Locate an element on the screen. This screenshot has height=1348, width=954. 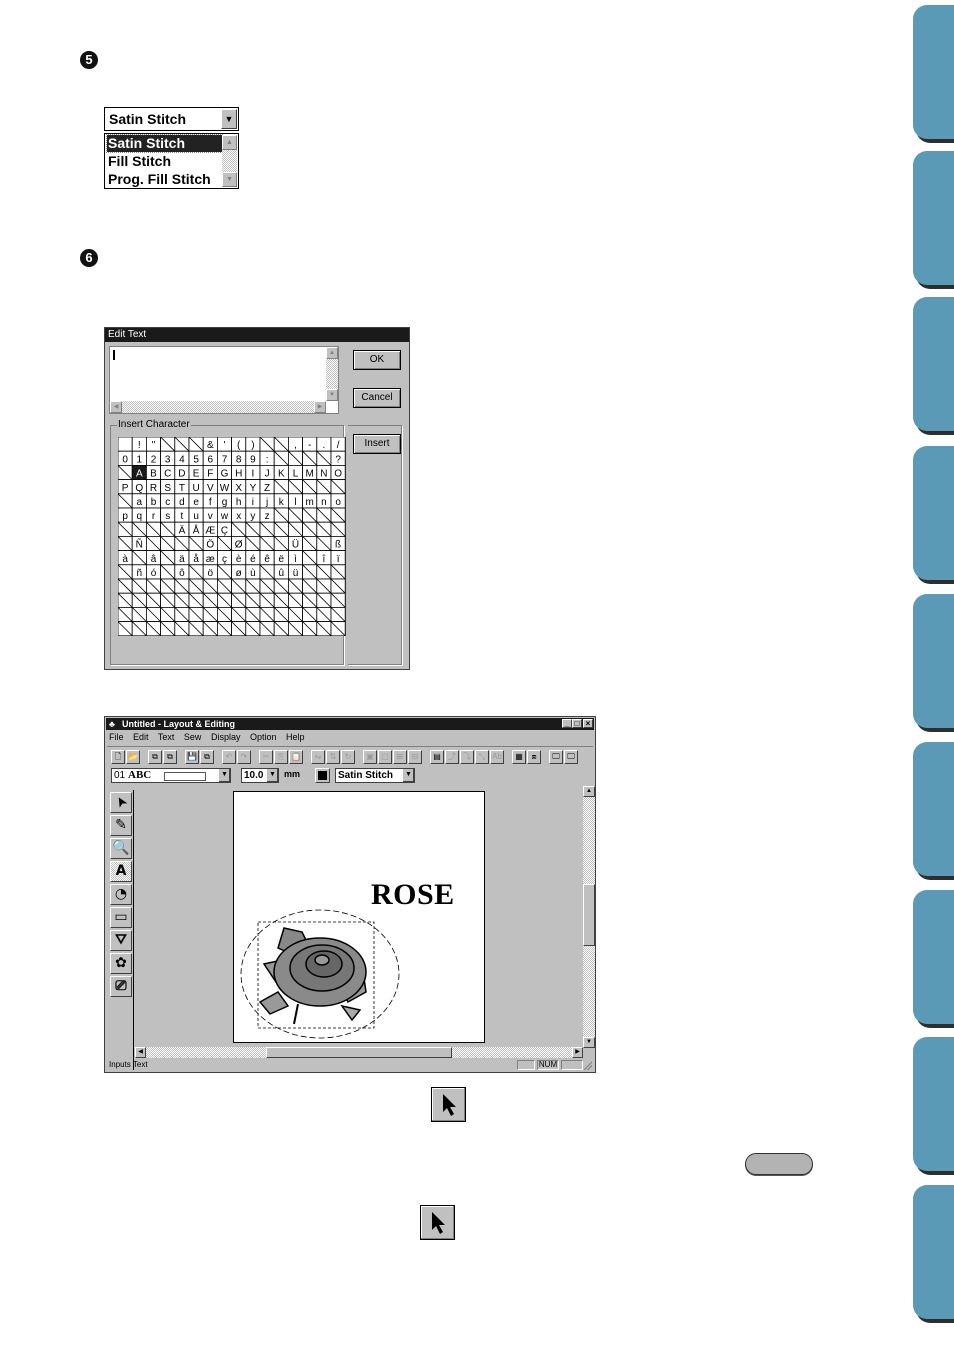
char-cell: i is located at coordinates (253, 501).